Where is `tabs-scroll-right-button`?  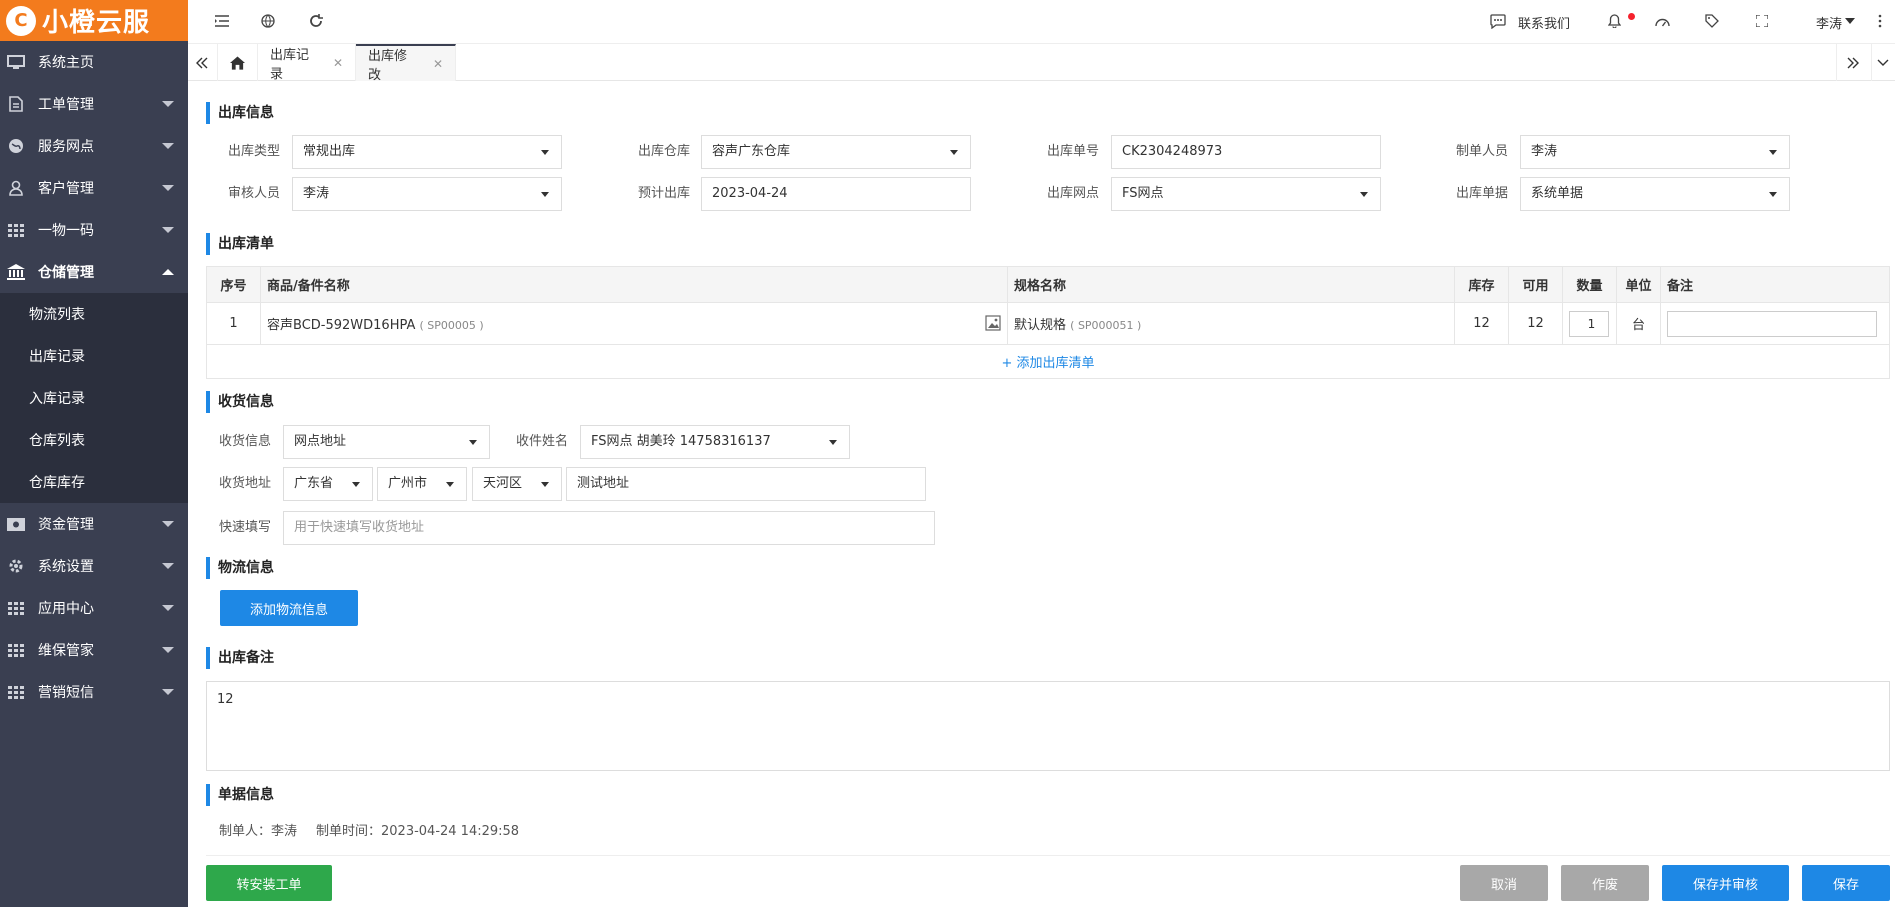 tabs-scroll-right-button is located at coordinates (1854, 62).